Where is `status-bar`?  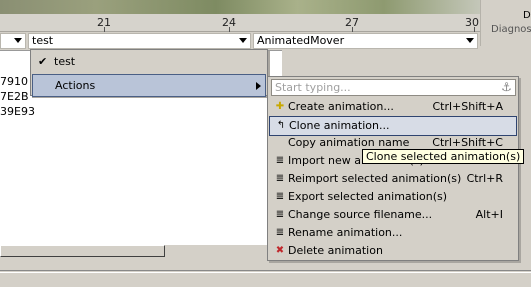 status-bar is located at coordinates (265, 279).